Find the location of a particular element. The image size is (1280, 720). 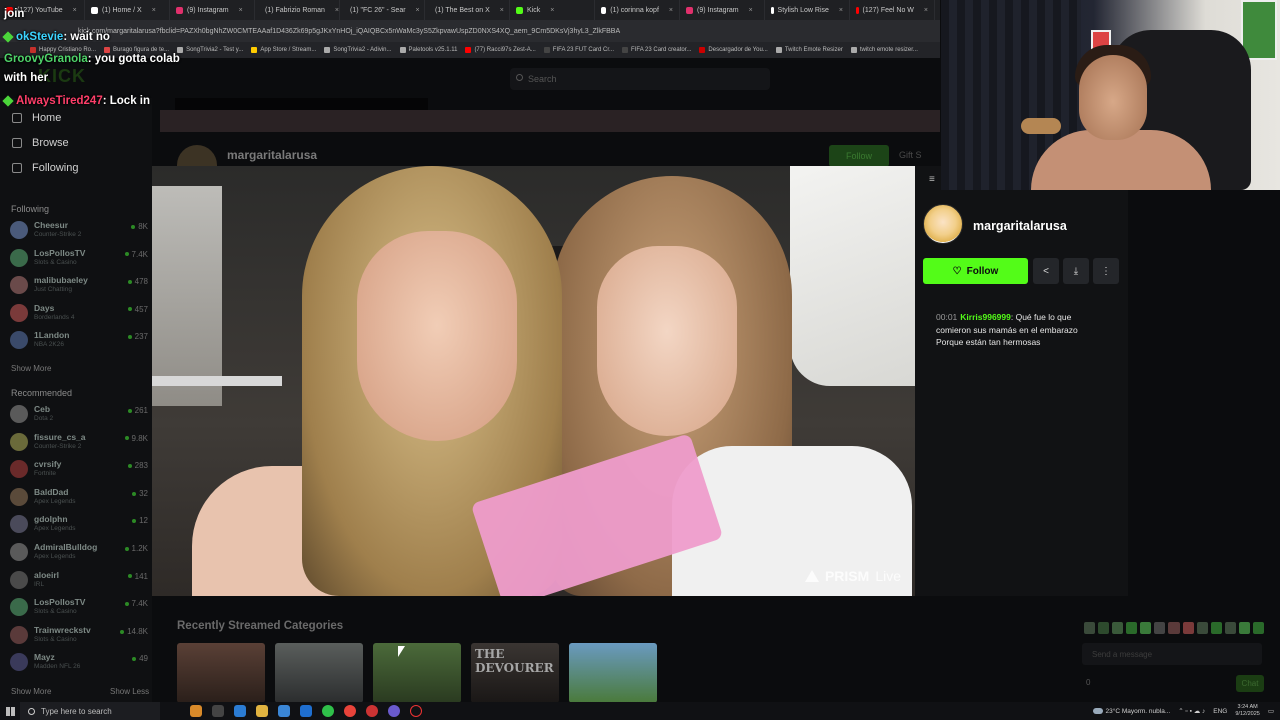

tray-icons: ⌃ ▫ ▪ ☁ ♪ is located at coordinates (1191, 711).